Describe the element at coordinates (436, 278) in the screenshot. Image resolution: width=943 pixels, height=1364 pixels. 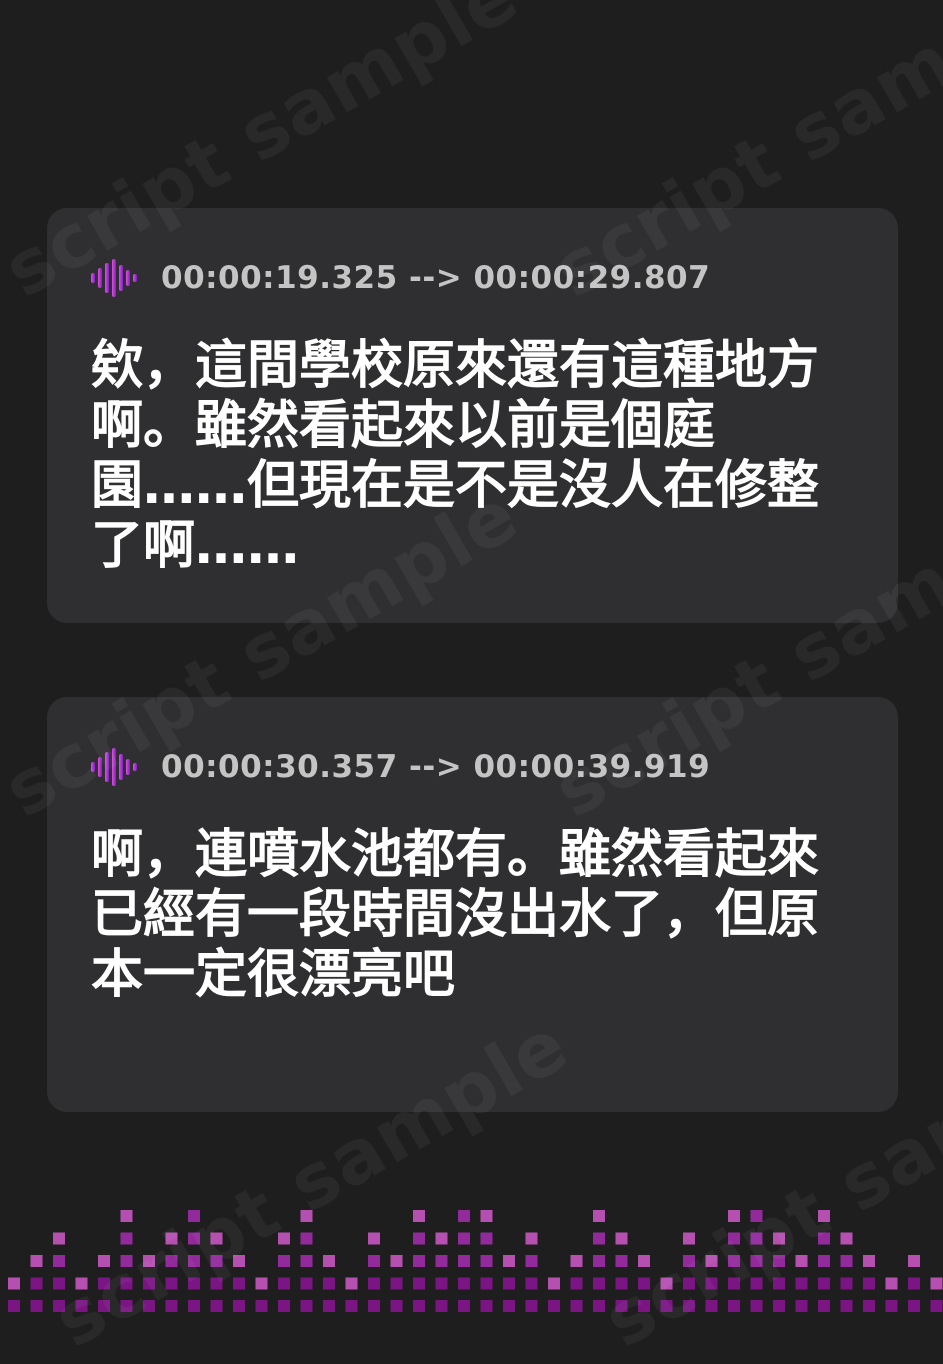
I see `timestamp-range: 00:00:19.325 --> 00:00:29.807` at that location.